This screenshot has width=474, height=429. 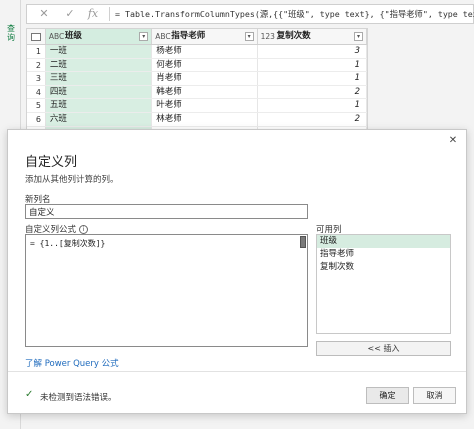 I want to click on table-header-row: ABC 班级 ▾ ABC 指导老师 ▾ 123 复制次数 ▾, so click(x=197, y=37).